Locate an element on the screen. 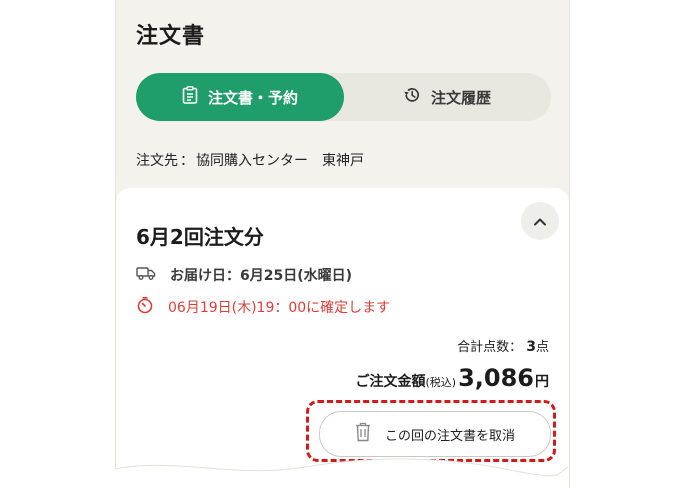  order-total-label: ご注文金額 is located at coordinates (390, 382).